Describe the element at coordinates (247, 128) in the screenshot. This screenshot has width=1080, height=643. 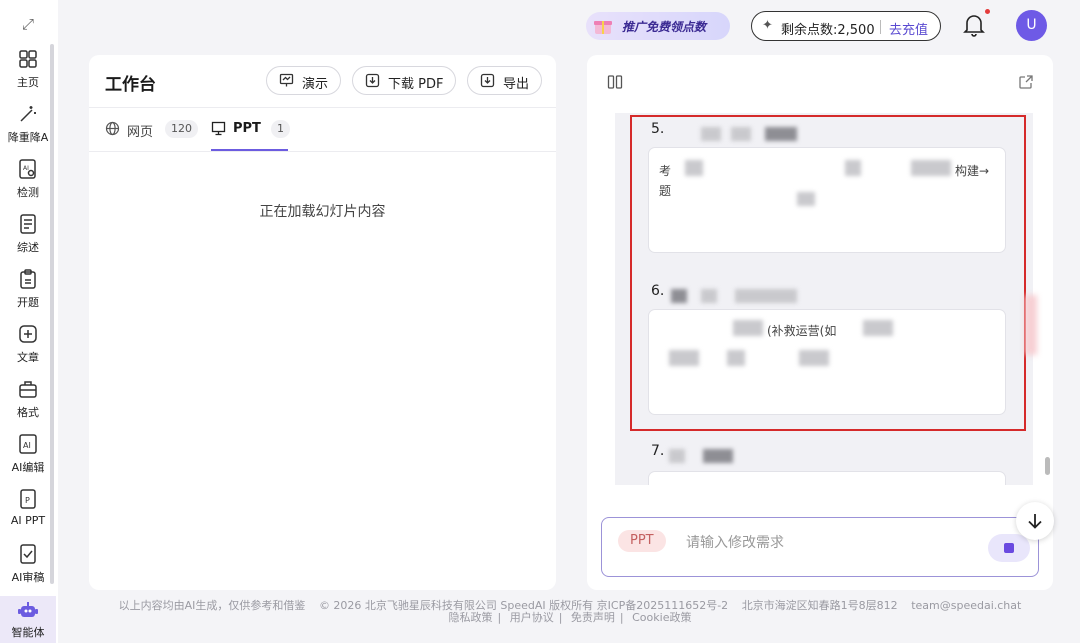
I see `tab-label: PPT` at that location.